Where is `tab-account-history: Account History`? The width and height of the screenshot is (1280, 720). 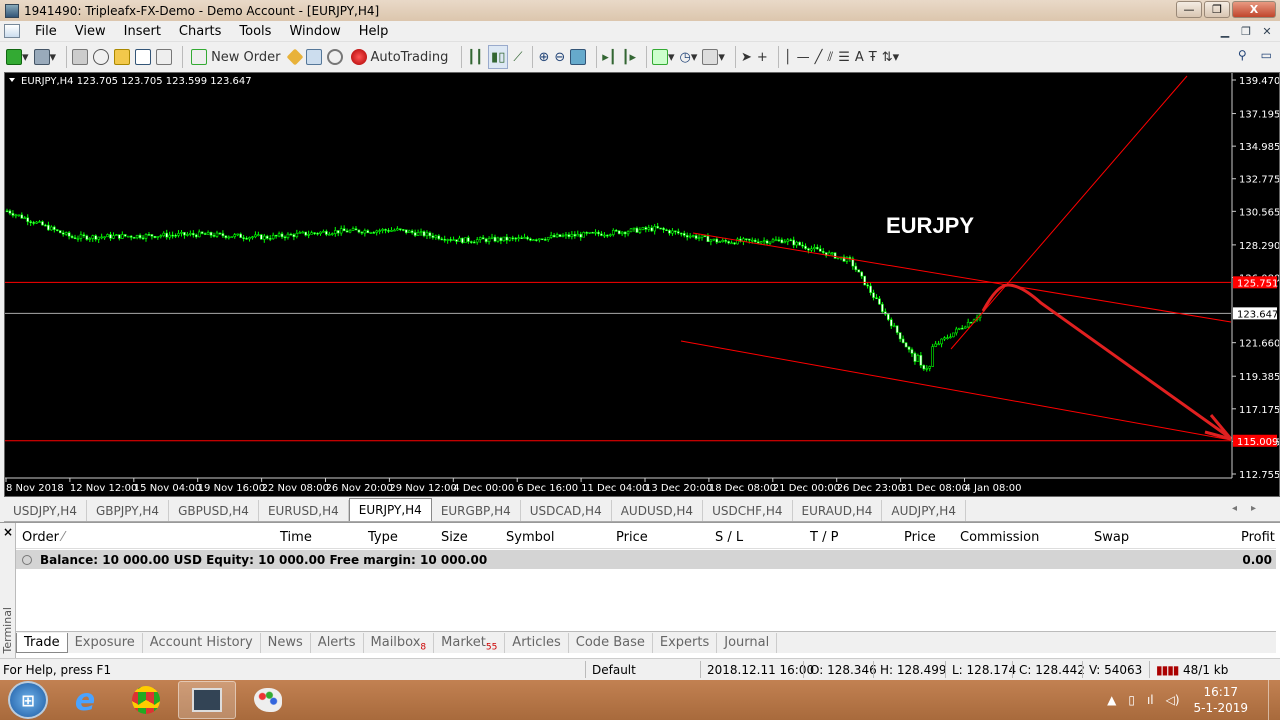
tab-account-history: Account History is located at coordinates (202, 642).